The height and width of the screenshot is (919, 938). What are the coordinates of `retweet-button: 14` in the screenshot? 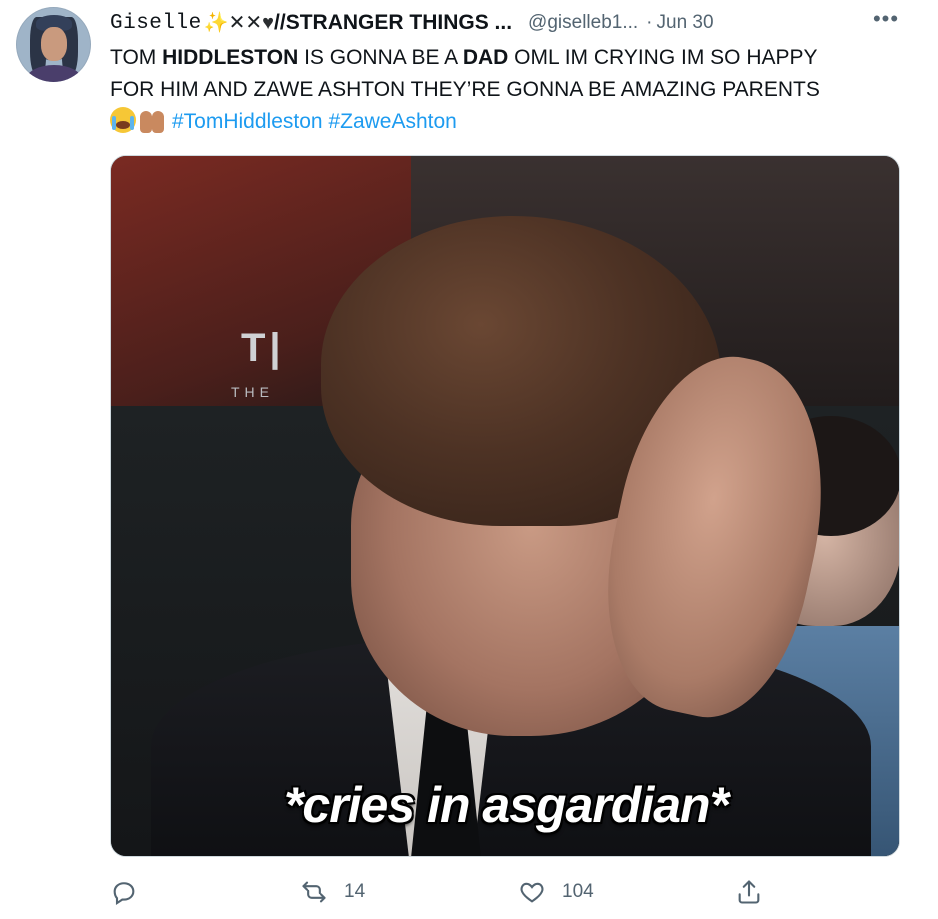 It's located at (332, 892).